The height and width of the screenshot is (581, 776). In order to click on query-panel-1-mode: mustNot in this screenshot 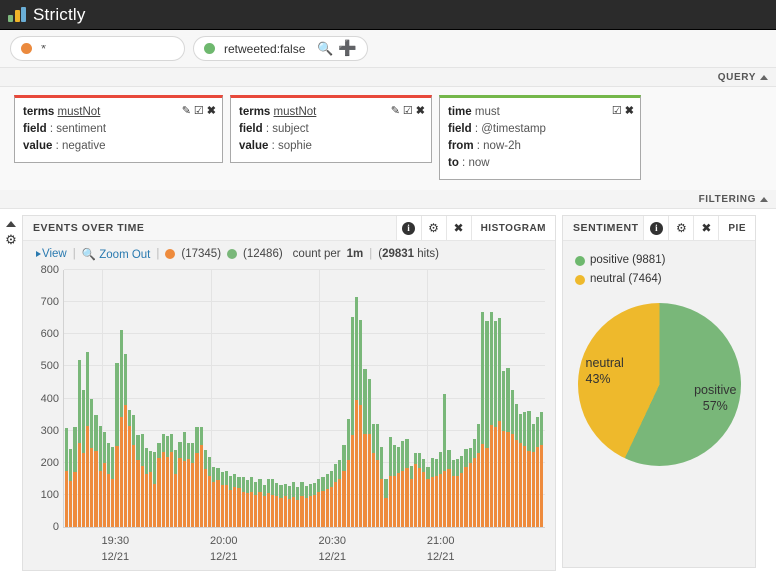, I will do `click(295, 112)`.